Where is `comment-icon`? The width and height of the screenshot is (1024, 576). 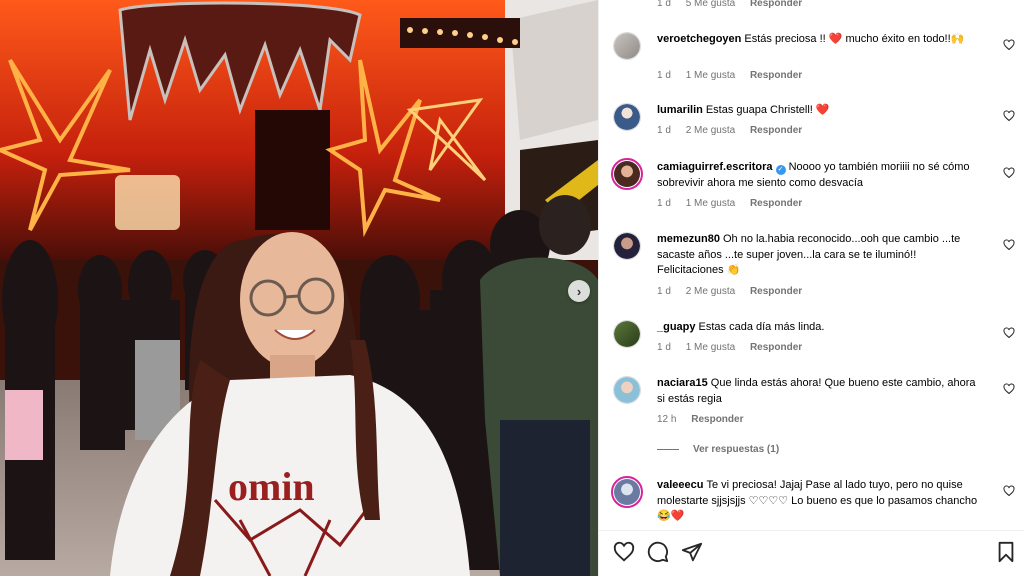
comment-icon is located at coordinates (658, 552).